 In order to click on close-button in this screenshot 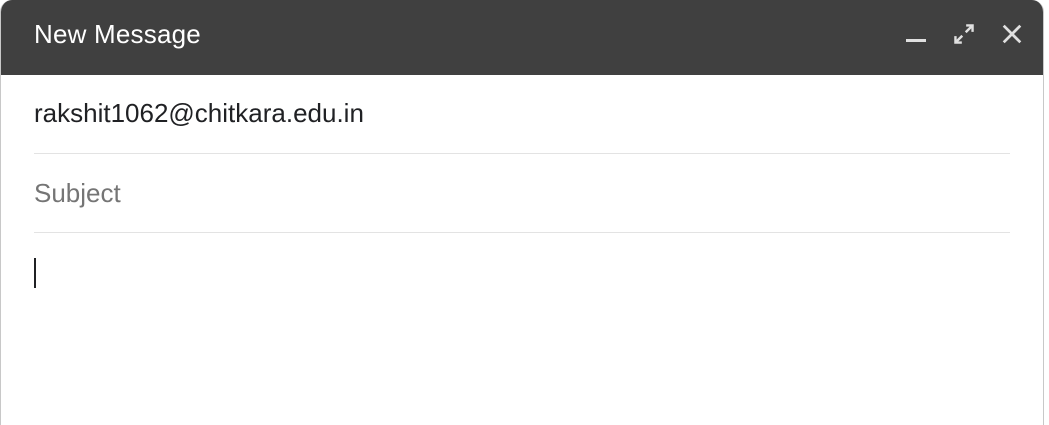, I will do `click(1012, 34)`.